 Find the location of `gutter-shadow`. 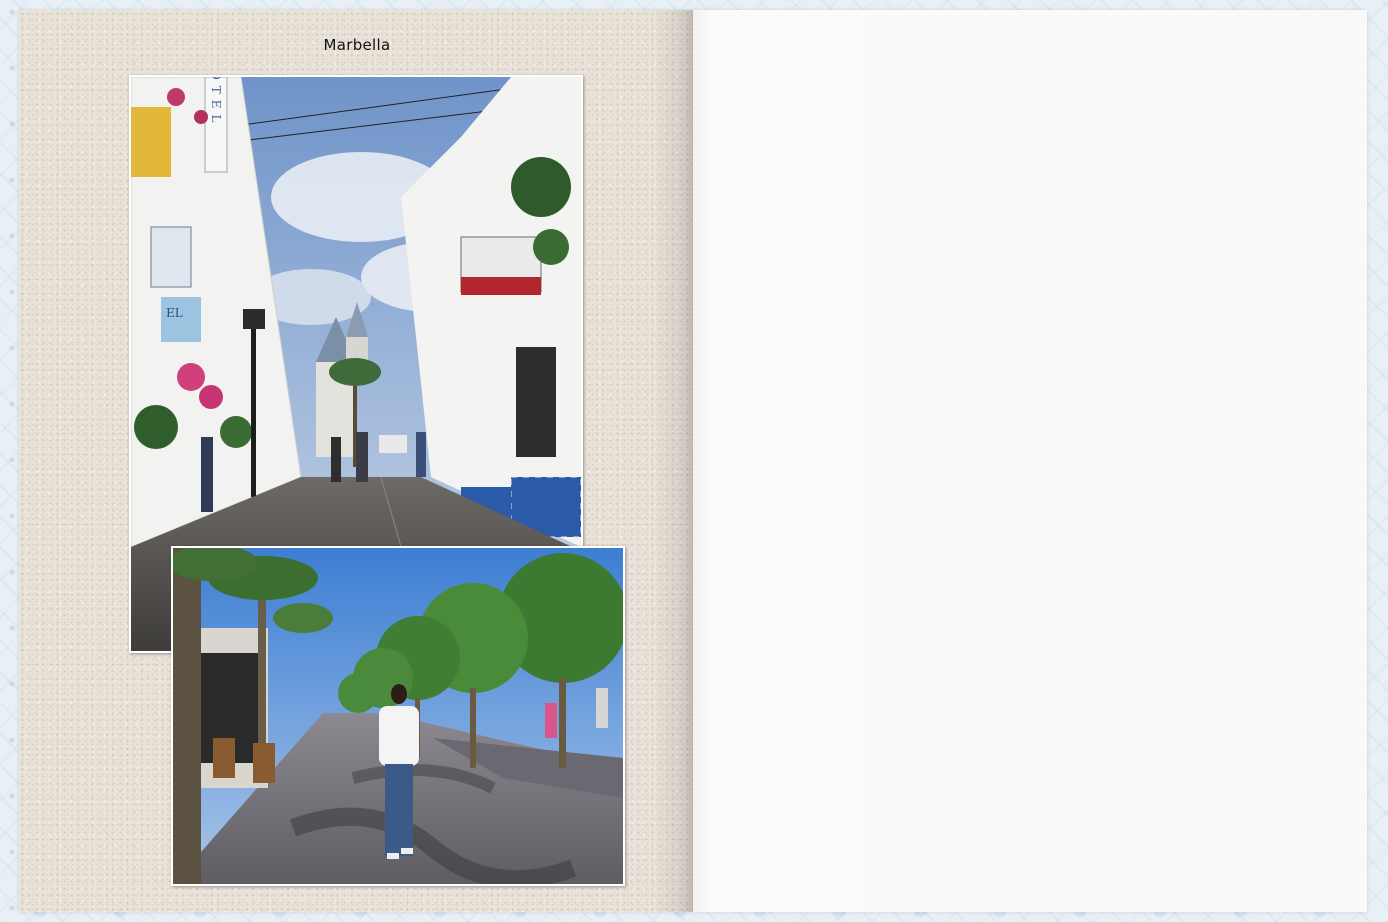

gutter-shadow is located at coordinates (673, 461).